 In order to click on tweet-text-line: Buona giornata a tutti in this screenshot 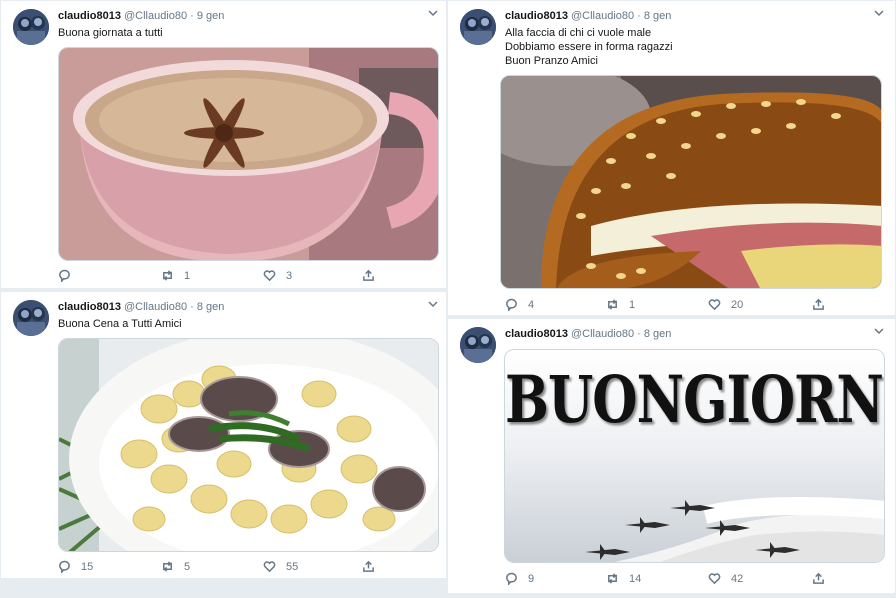, I will do `click(110, 33)`.